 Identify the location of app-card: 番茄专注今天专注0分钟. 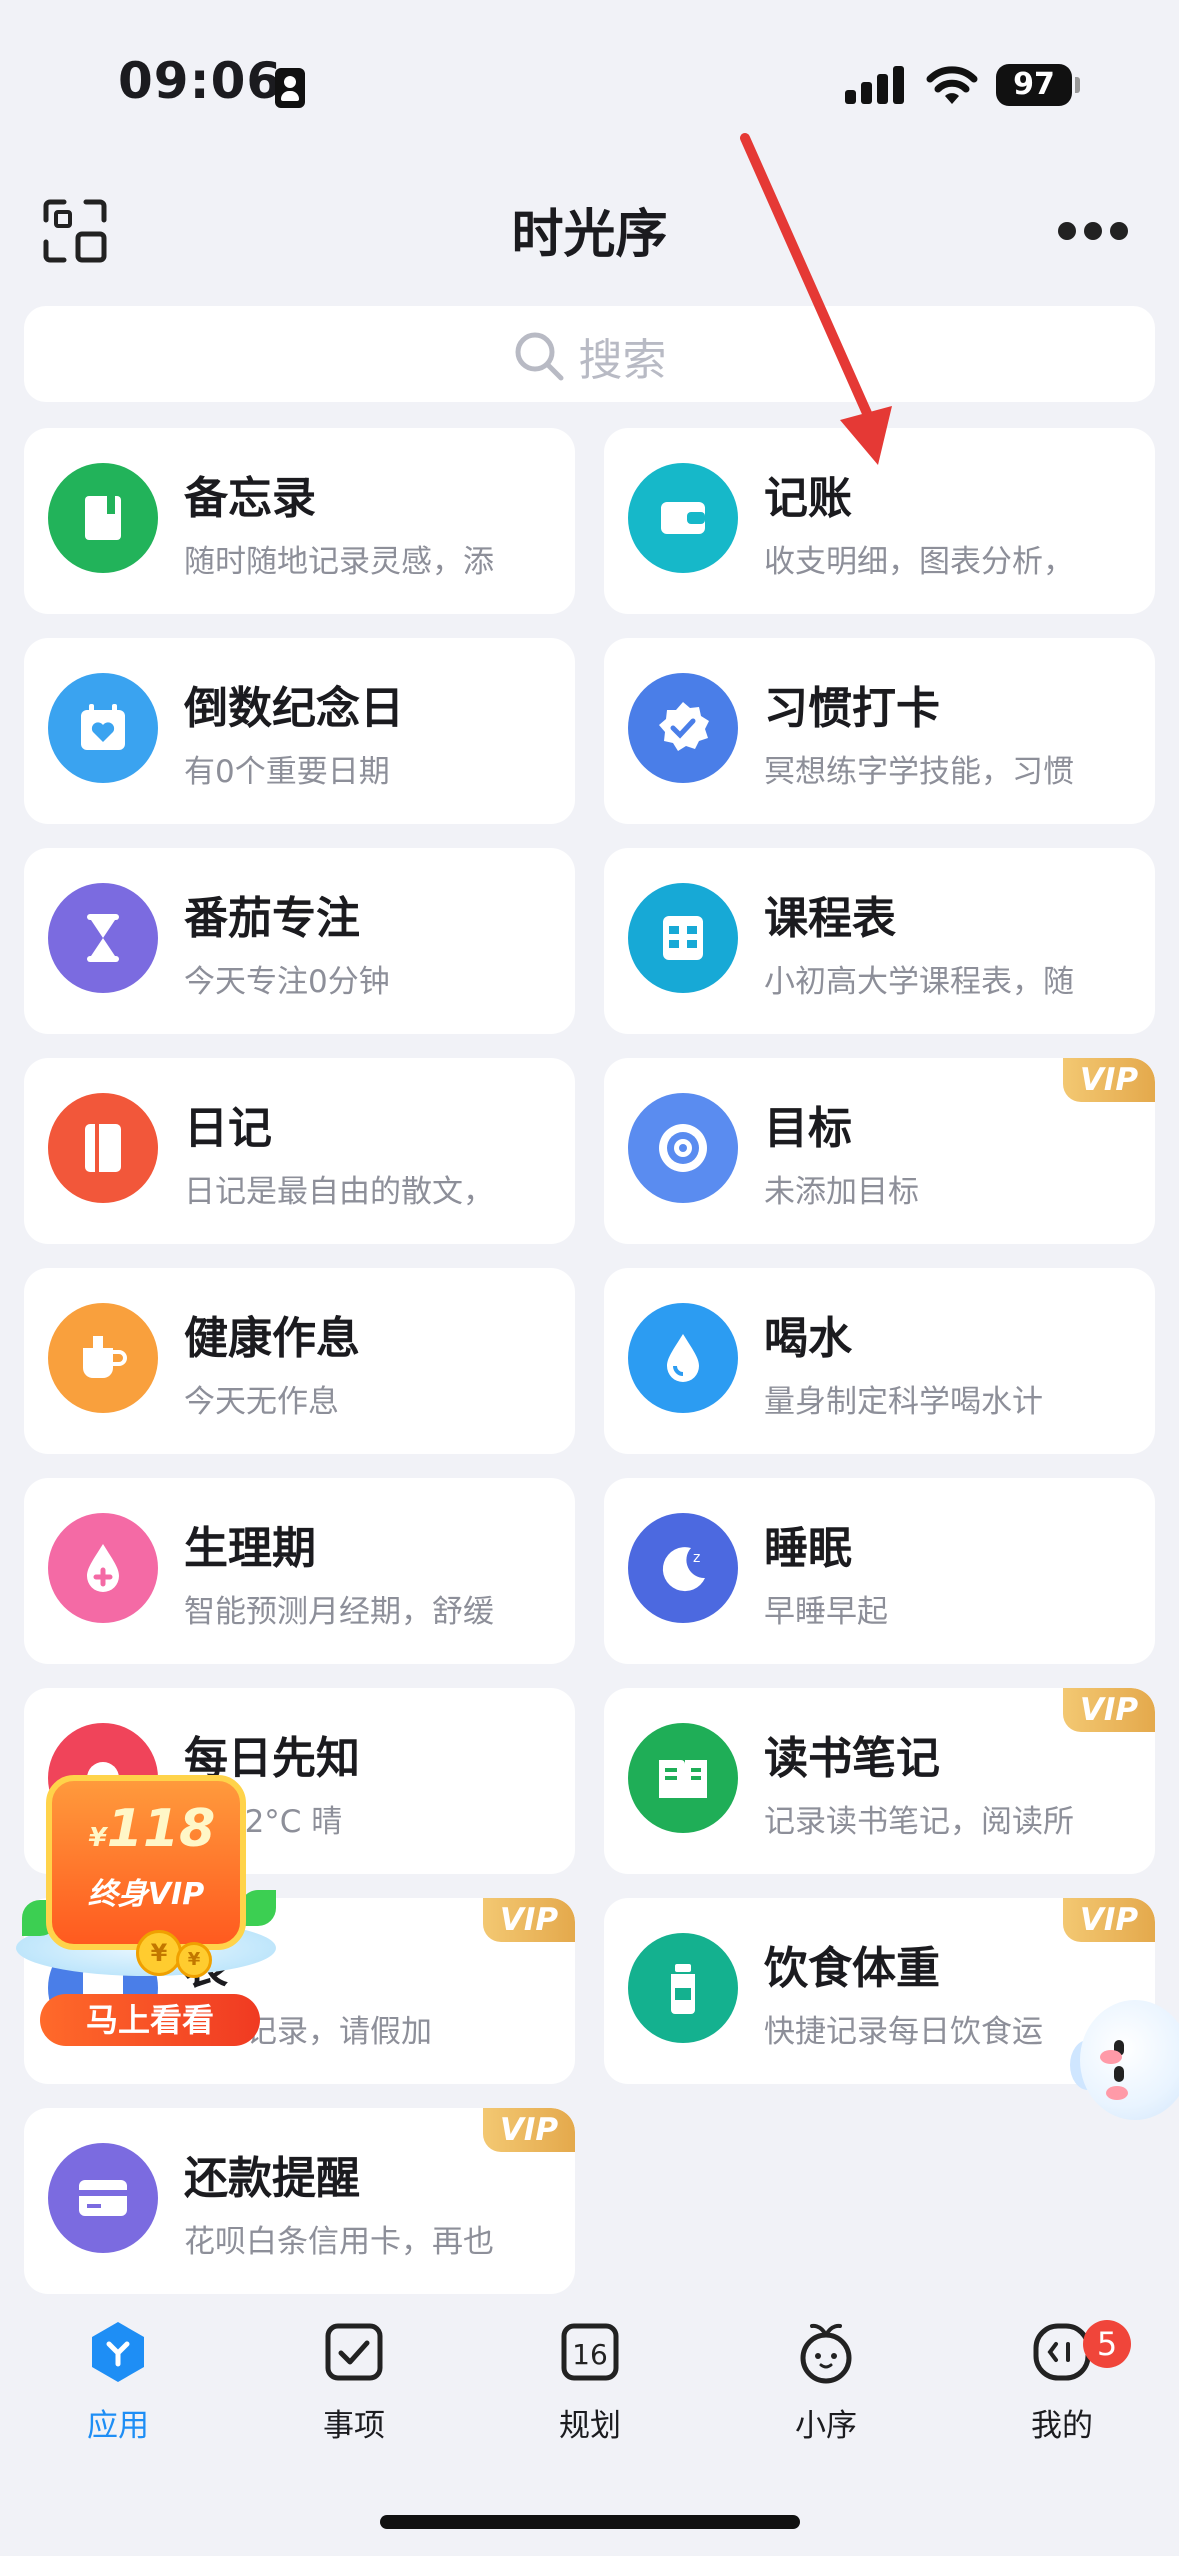
(299, 941).